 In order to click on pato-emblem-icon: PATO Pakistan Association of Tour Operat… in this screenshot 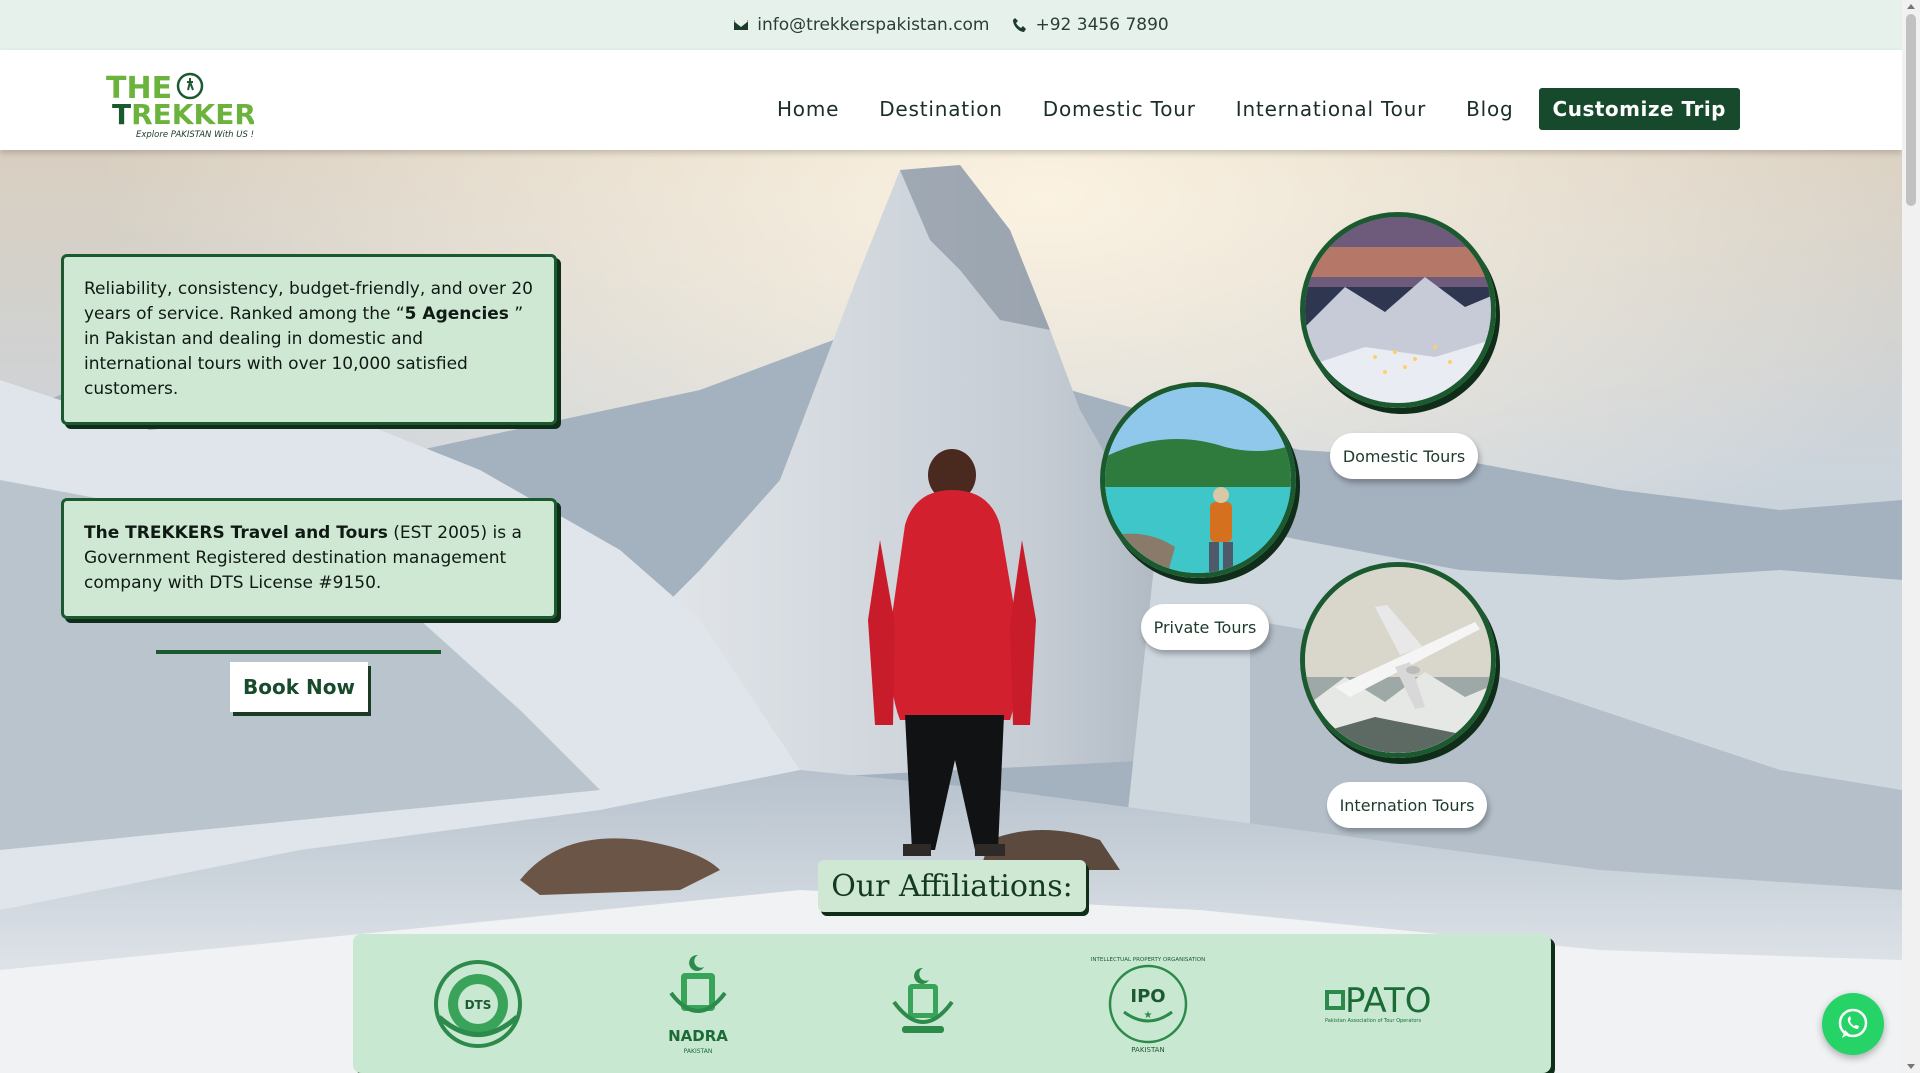, I will do `click(1378, 1002)`.